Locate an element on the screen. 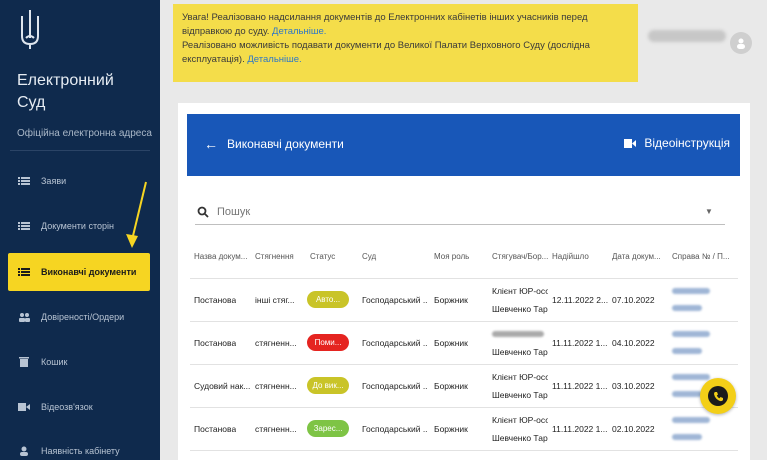  sidebar-item-video-link: Відеозв'язок is located at coordinates (80, 407).